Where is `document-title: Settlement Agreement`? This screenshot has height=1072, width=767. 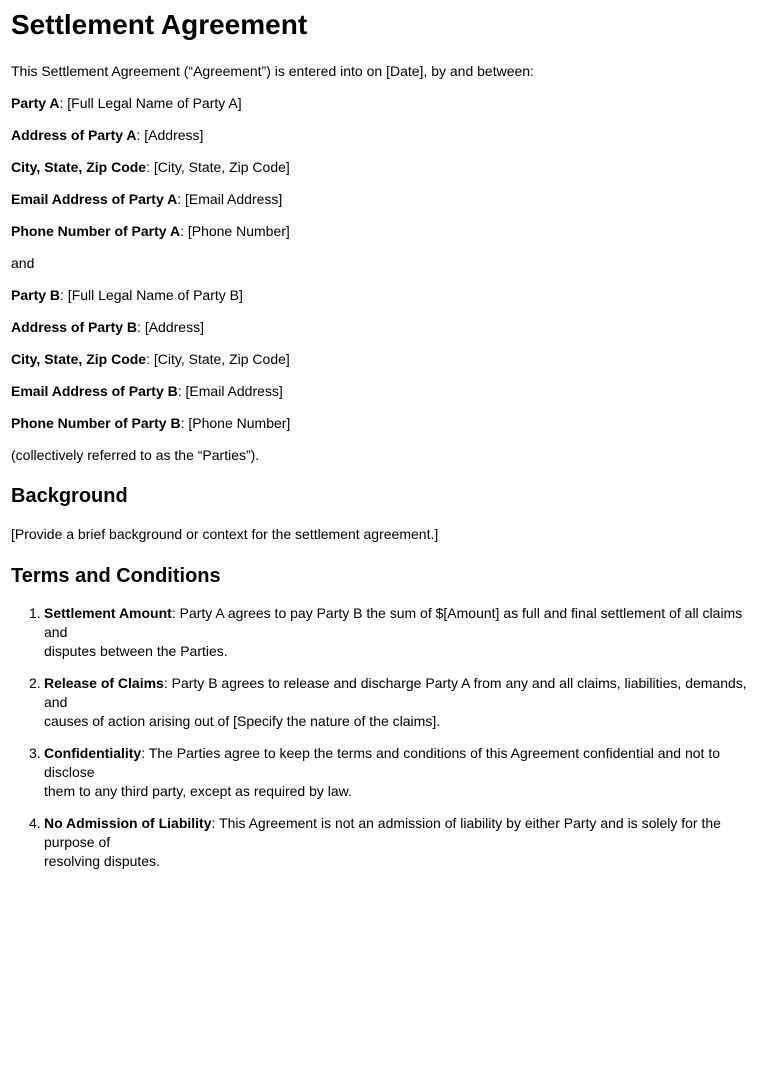
document-title: Settlement Agreement is located at coordinates (159, 24).